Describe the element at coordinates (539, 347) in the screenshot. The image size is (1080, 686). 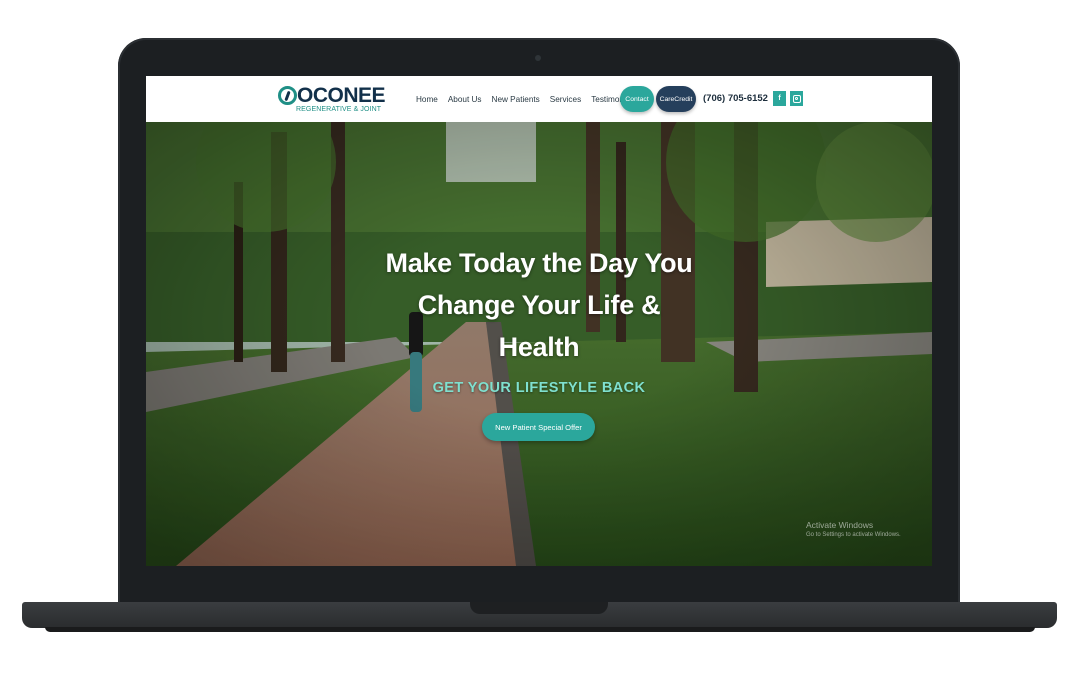
I see `hero-headline-line-3: Health` at that location.